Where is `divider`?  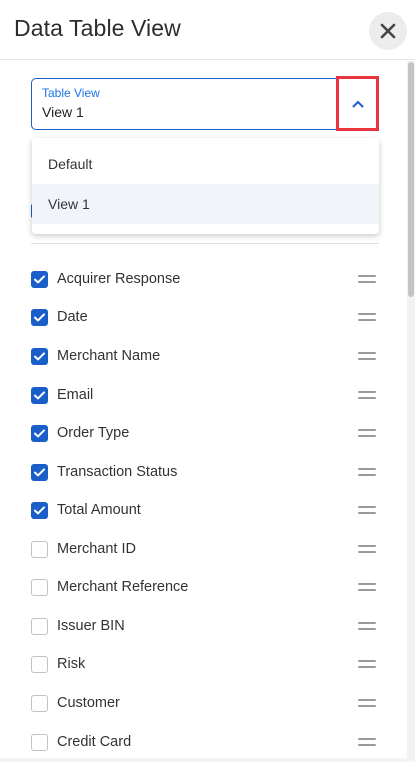 divider is located at coordinates (205, 243).